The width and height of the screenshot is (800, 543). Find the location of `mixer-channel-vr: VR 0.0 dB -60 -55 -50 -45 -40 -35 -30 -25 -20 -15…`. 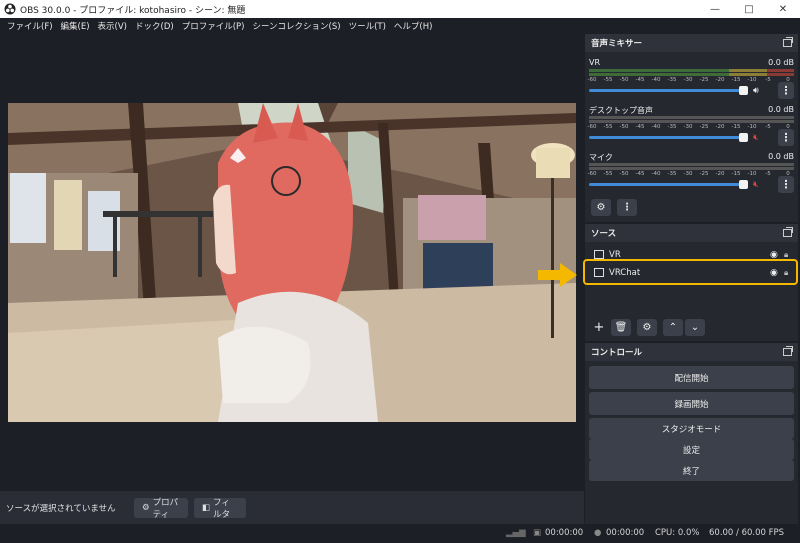

mixer-channel-vr: VR 0.0 dB -60 -55 -50 -45 -40 -35 -30 -25 -20 -15… is located at coordinates (690, 80).